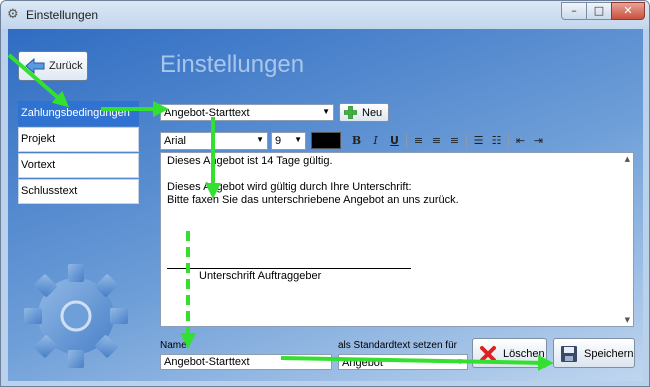 Image resolution: width=650 pixels, height=387 pixels. What do you see at coordinates (524, 354) in the screenshot?
I see `delete-button-label: Löschen` at bounding box center [524, 354].